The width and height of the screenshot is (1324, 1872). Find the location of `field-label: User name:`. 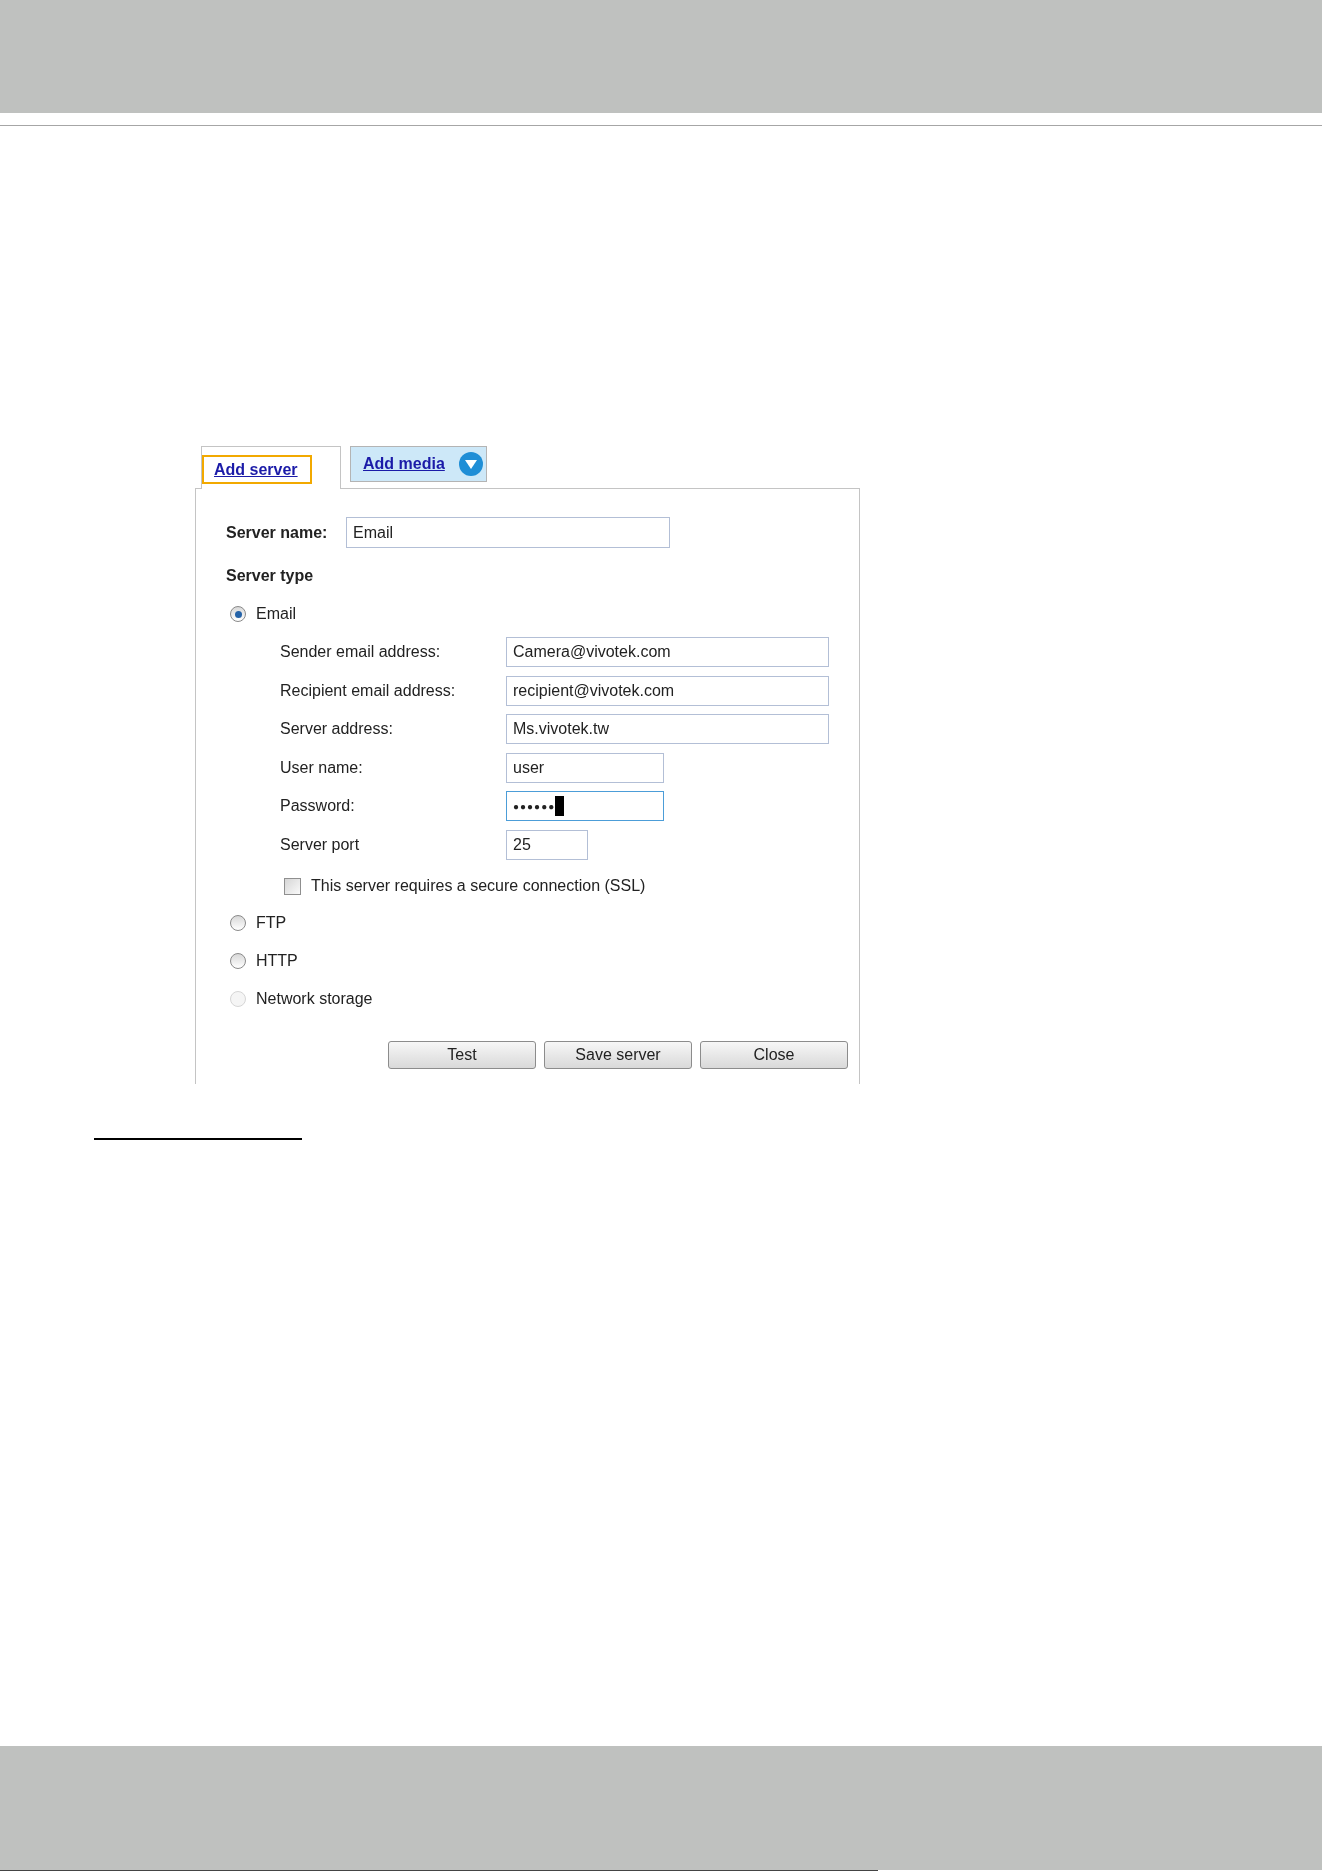

field-label: User name: is located at coordinates (322, 767).